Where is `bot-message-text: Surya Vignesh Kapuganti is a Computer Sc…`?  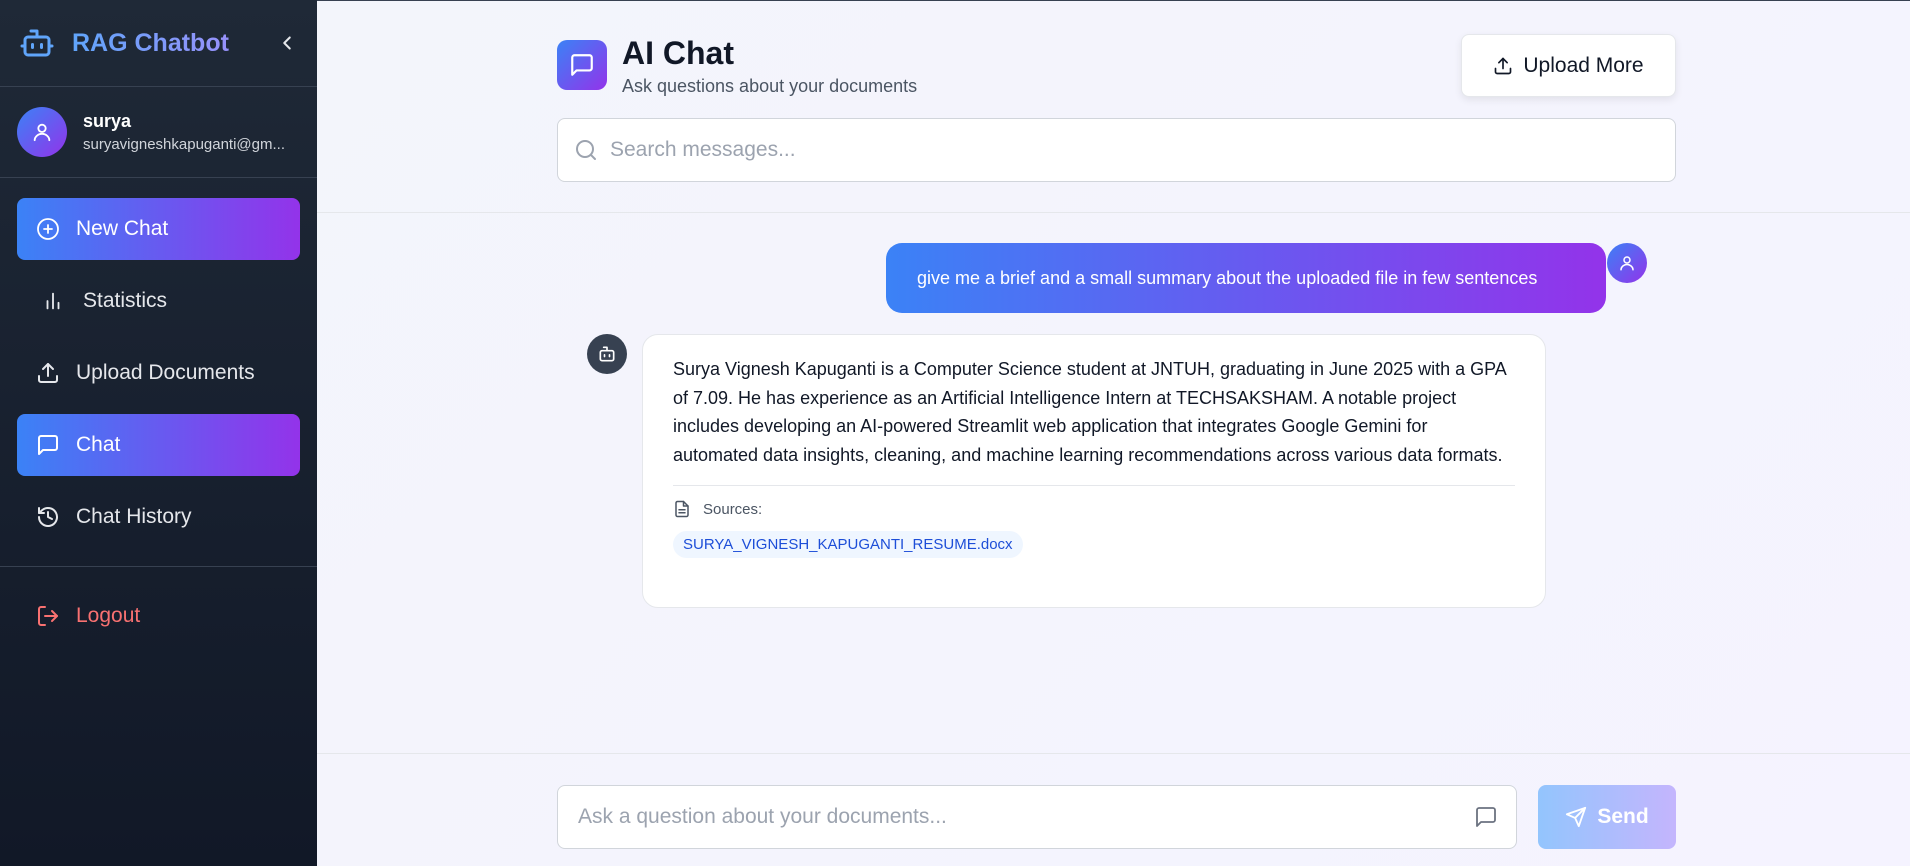 bot-message-text: Surya Vignesh Kapuganti is a Computer Sc… is located at coordinates (1089, 412).